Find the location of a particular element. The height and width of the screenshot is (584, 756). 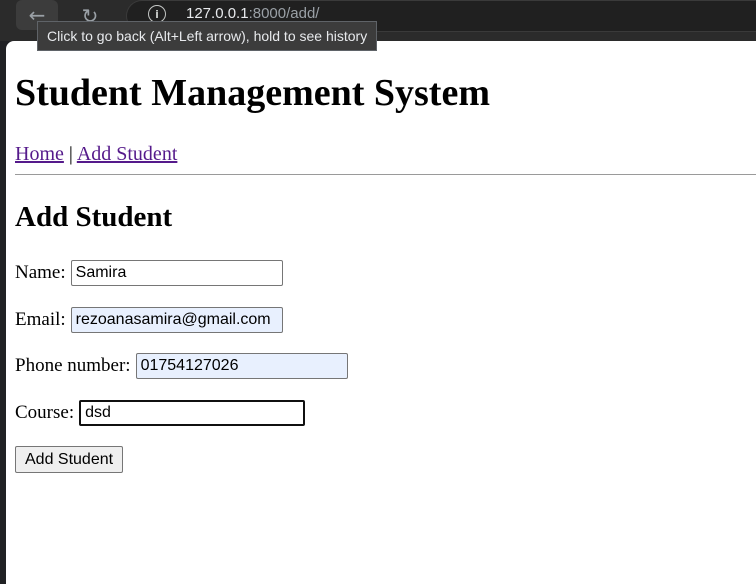

name-row: Name: is located at coordinates (149, 273).